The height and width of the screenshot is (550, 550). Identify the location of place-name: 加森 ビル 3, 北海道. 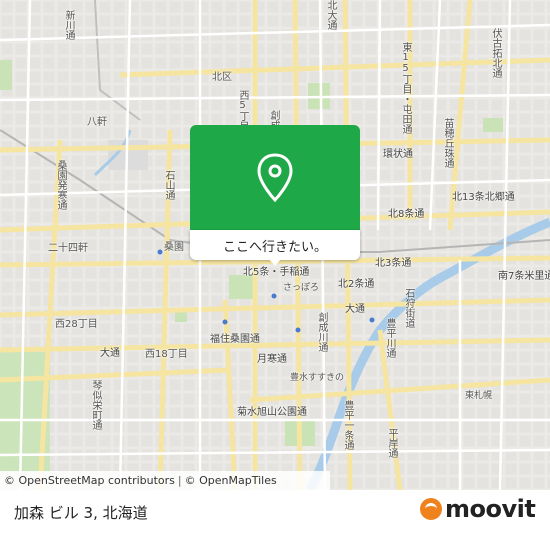
(81, 513).